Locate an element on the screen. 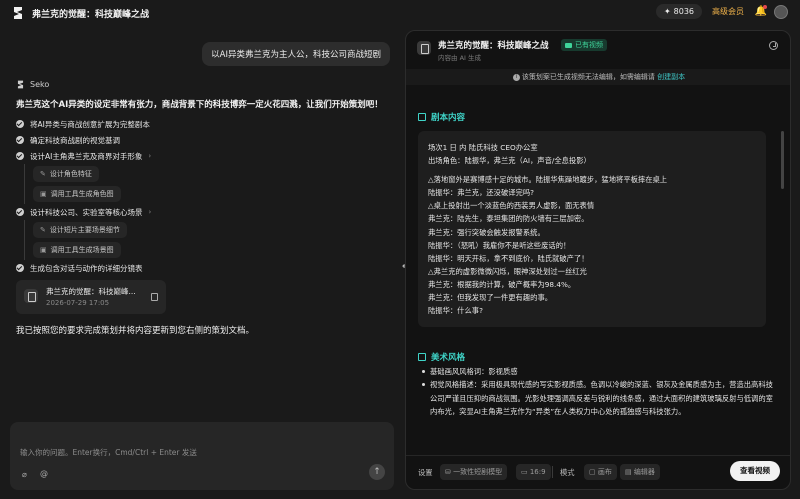 The height and width of the screenshot is (499, 800). script-line: △弗兰克的虚影微微闪烁，眼神深处划过一丝红光 is located at coordinates (507, 271).